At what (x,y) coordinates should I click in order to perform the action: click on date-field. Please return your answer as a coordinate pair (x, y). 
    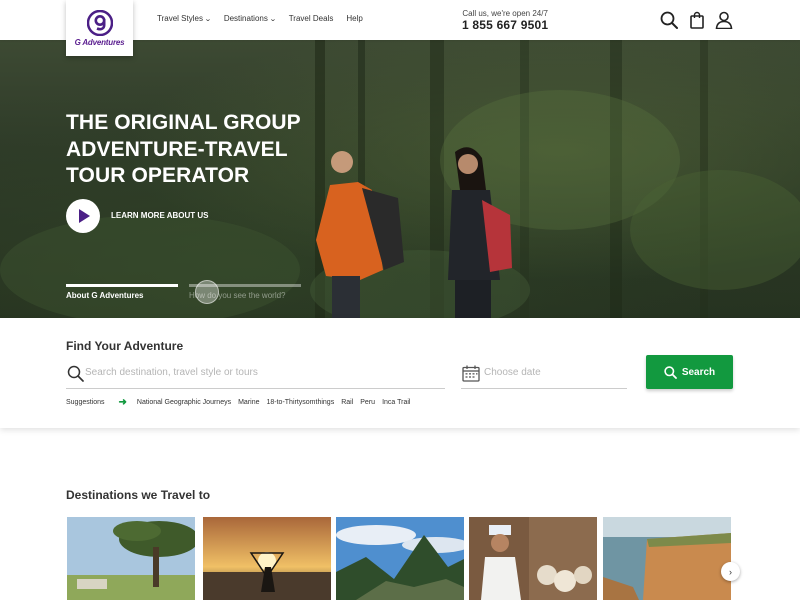
    Looking at the image, I should click on (544, 375).